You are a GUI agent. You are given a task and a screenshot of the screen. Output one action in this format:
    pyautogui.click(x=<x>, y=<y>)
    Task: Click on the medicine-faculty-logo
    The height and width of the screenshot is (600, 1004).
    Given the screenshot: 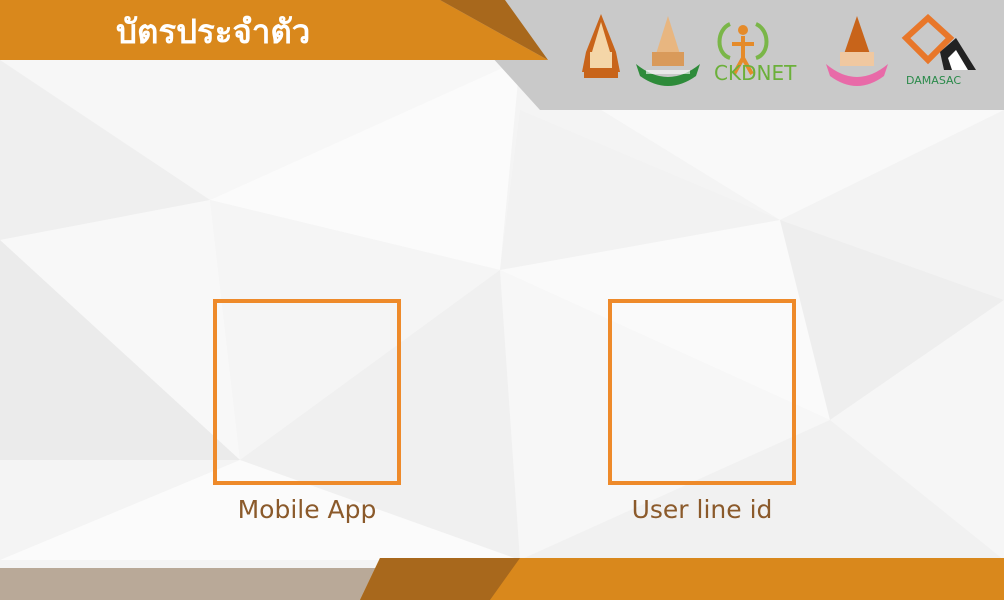 What is the action you would take?
    pyautogui.click(x=668, y=50)
    